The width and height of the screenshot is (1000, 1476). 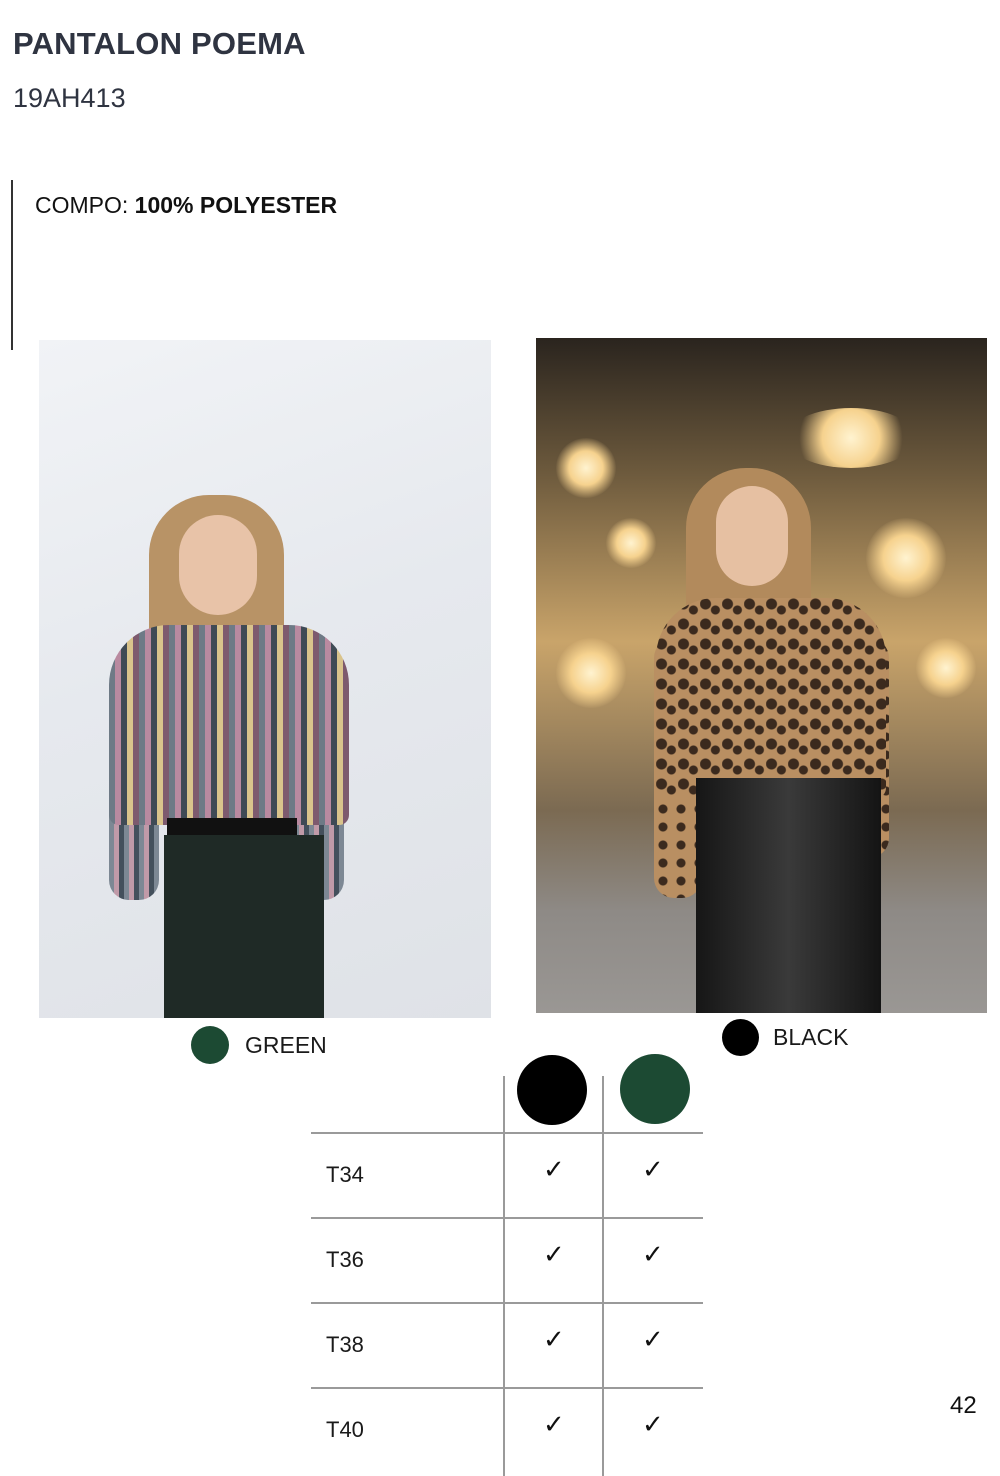 I want to click on size-availability-table: T34 ✓ ✓ T36 ✓ ✓ T38 ✓ ✓ T40 ✓ ✓, so click(x=507, y=1265).